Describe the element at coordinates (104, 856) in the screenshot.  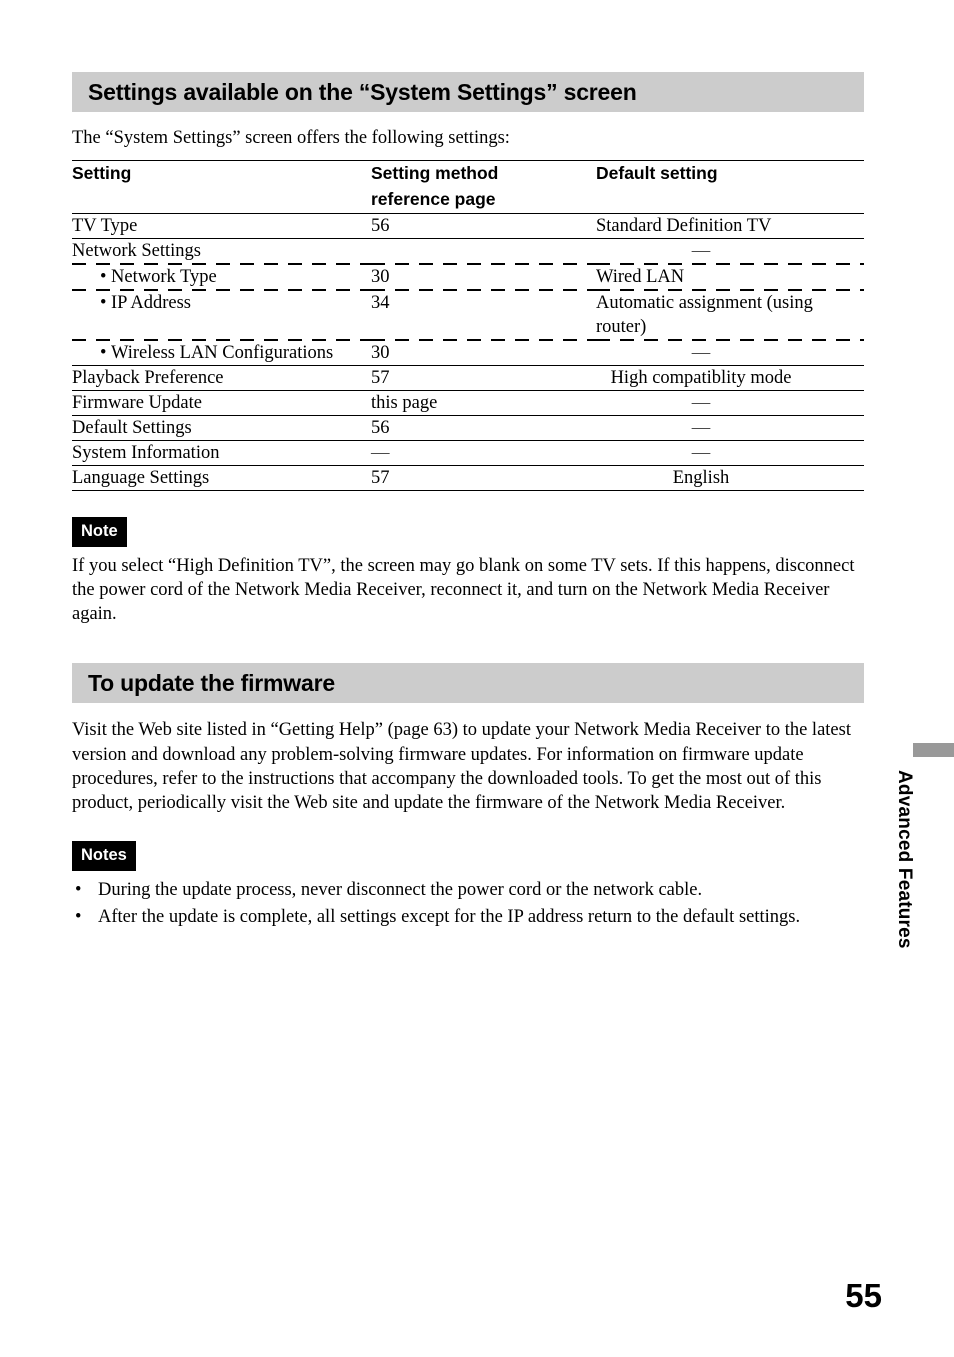
I see `notes-tag: Notes` at that location.